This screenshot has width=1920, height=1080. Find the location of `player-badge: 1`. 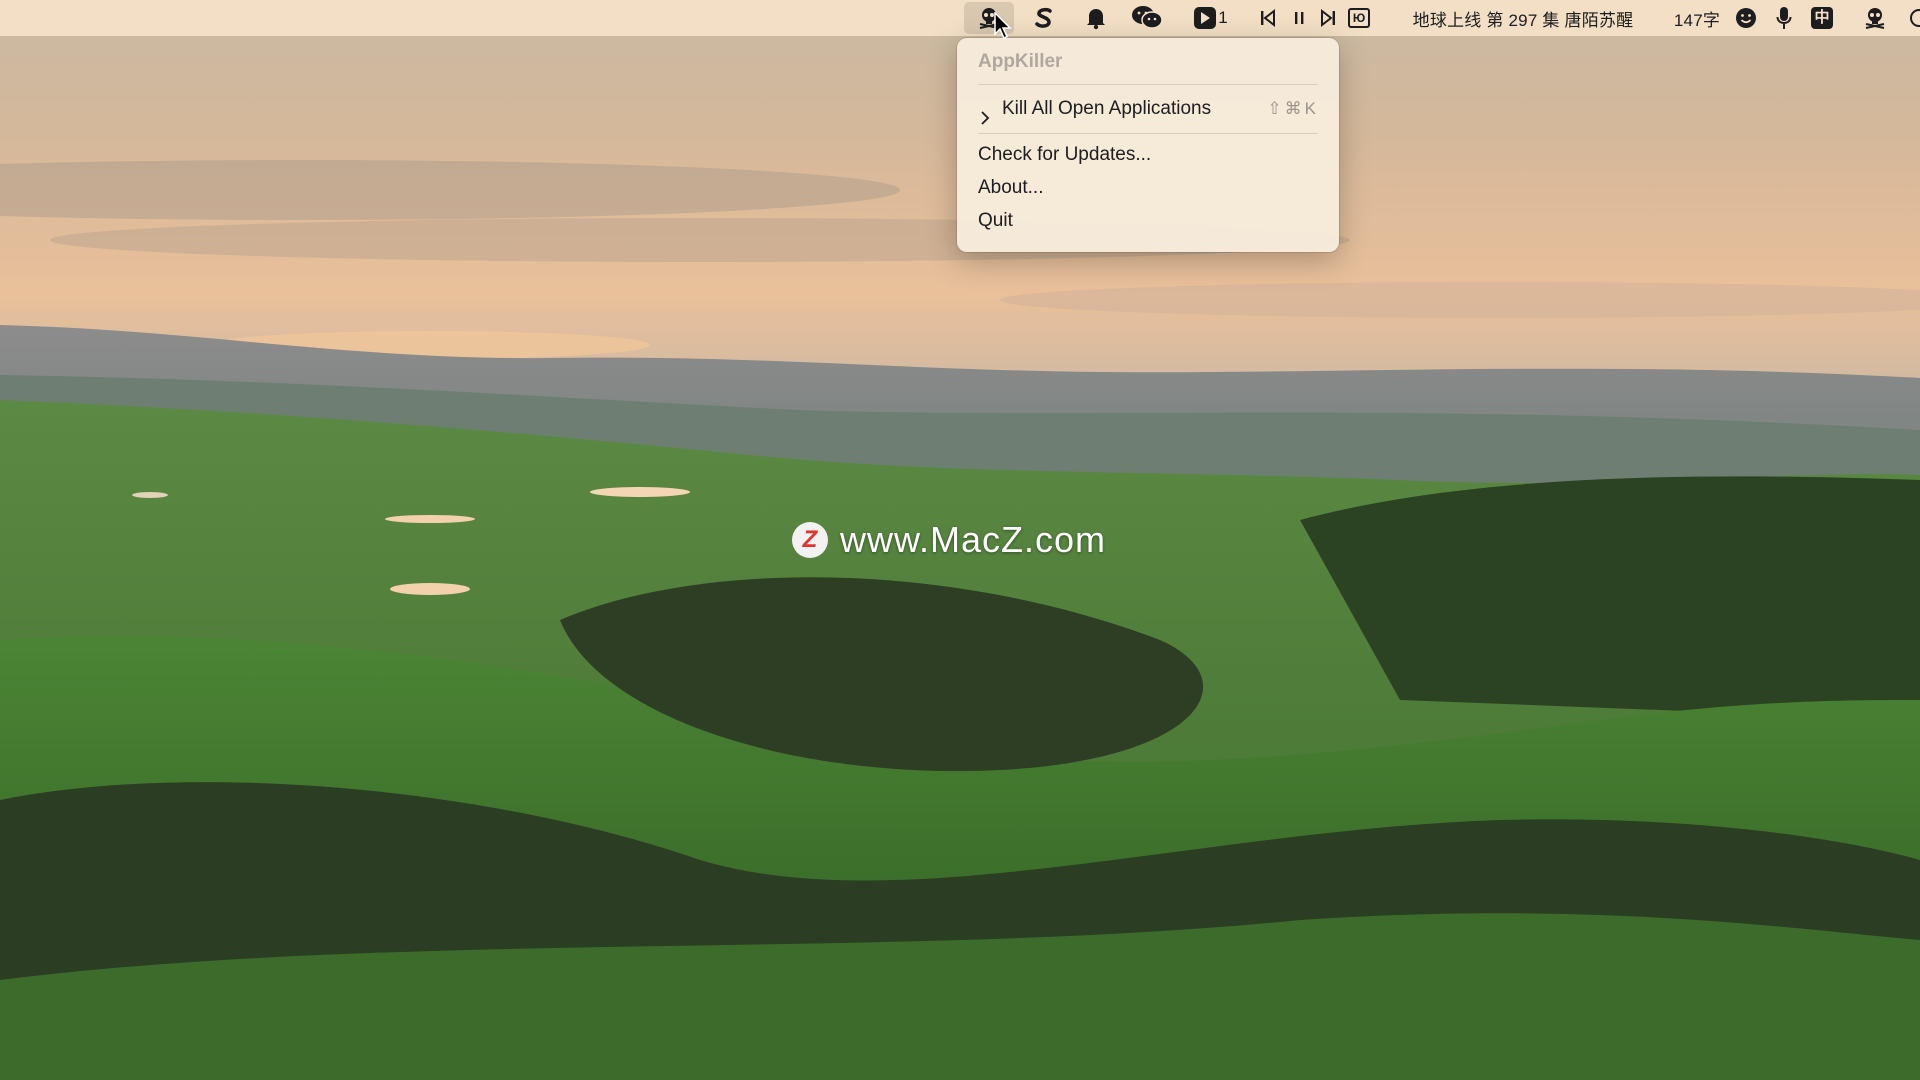

player-badge: 1 is located at coordinates (1223, 17).